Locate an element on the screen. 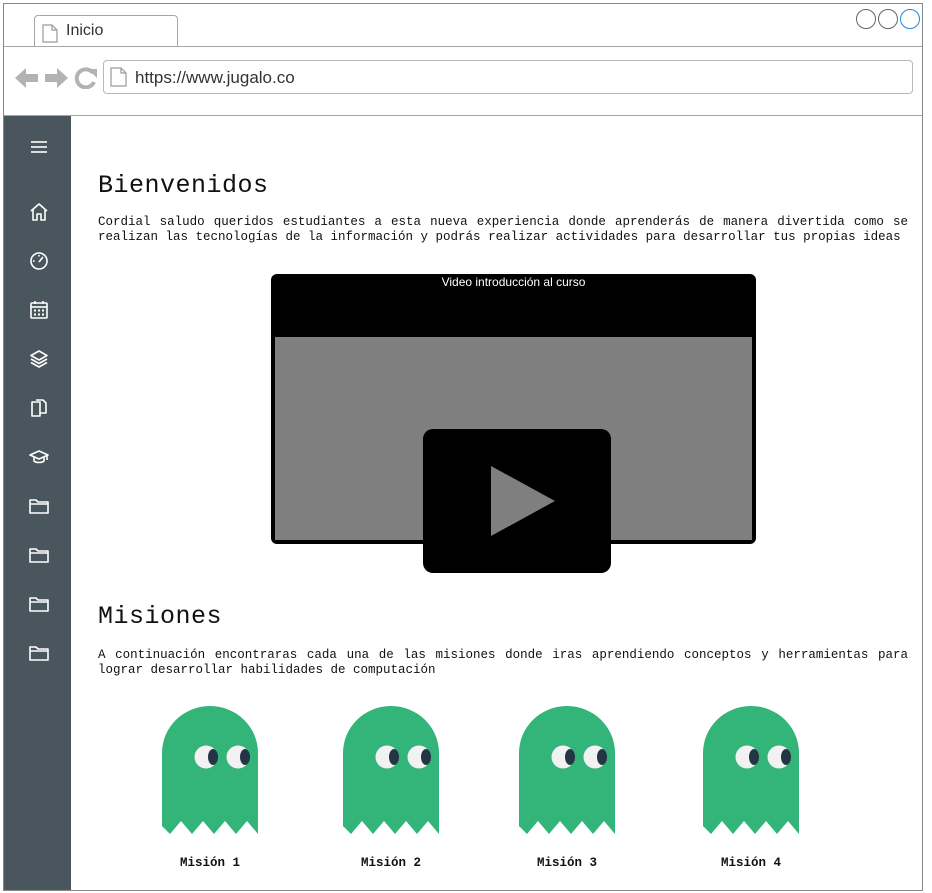 The width and height of the screenshot is (932, 893). address-bar: https://www.jugalo.co is located at coordinates (463, 81).